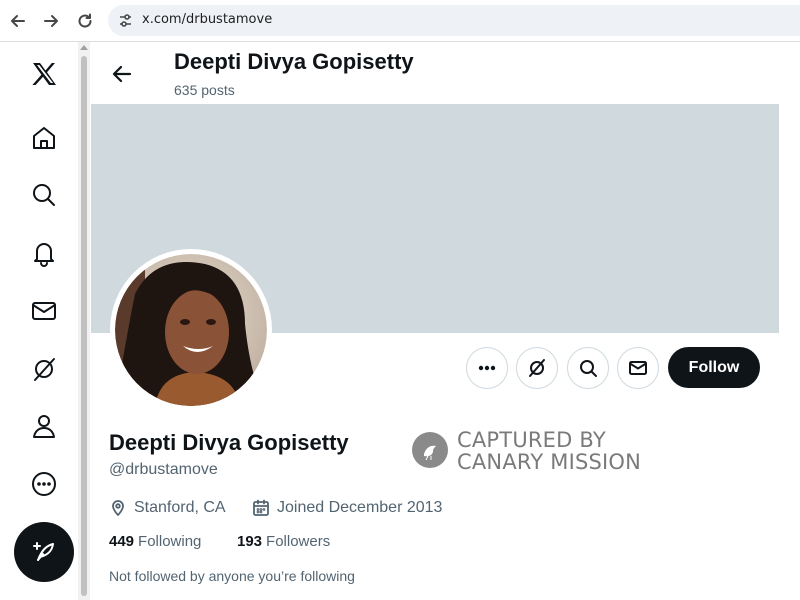  Describe the element at coordinates (84, 47) in the screenshot. I see `scroll-up-arrow-icon` at that location.